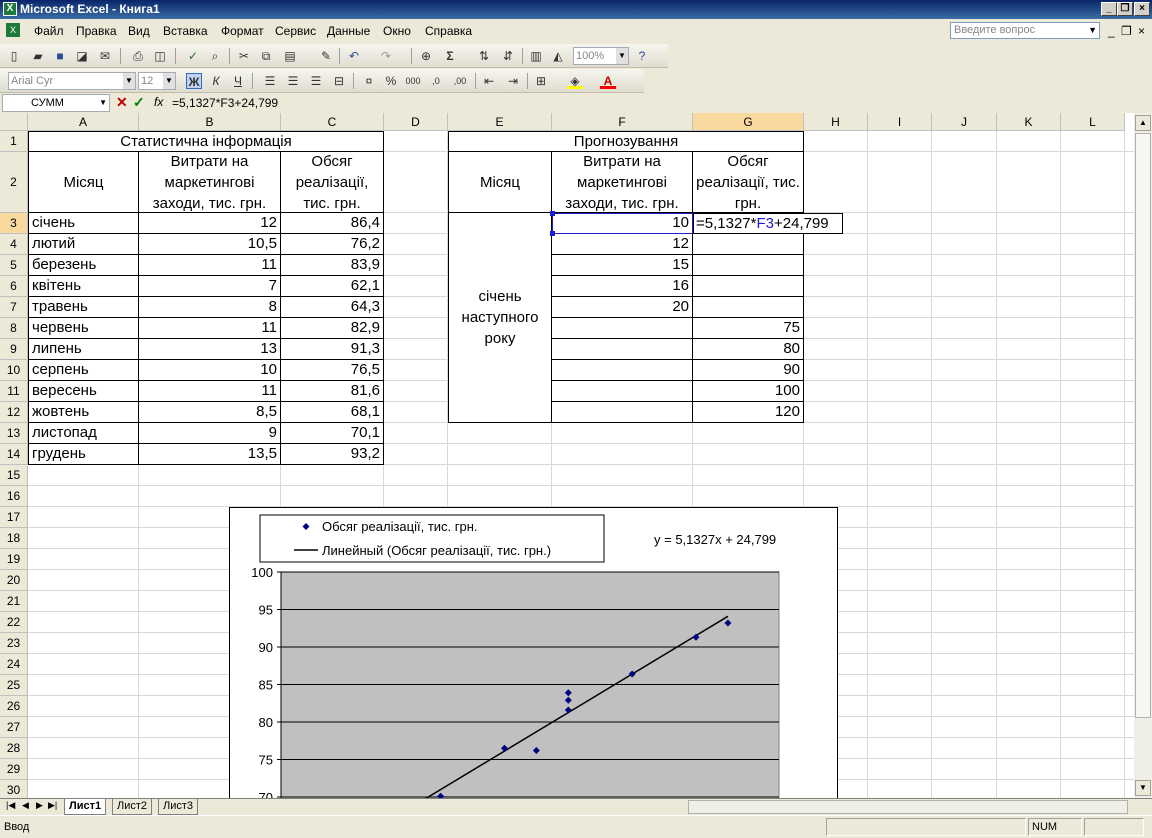 This screenshot has height=838, width=1152. I want to click on stats-sales: 83,9, so click(332, 265).